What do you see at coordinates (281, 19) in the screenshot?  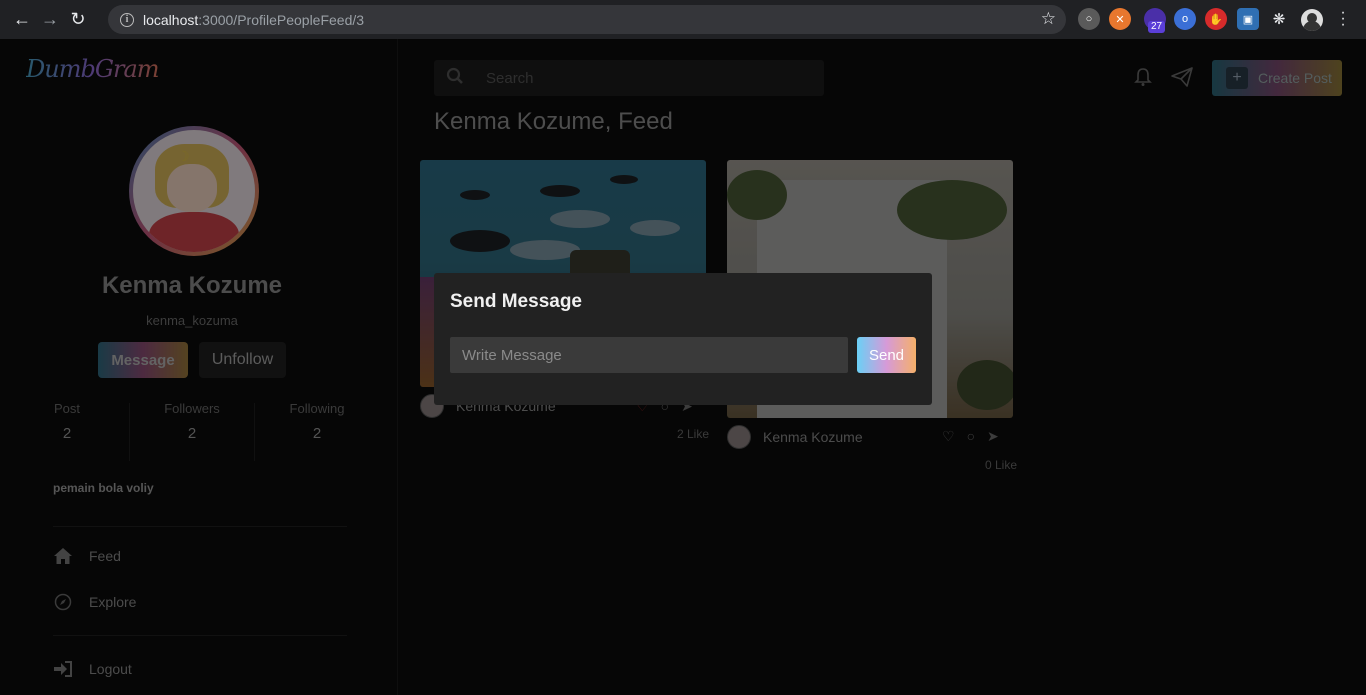 I see `url-path: :3000/ProfilePeopleFeed/3` at bounding box center [281, 19].